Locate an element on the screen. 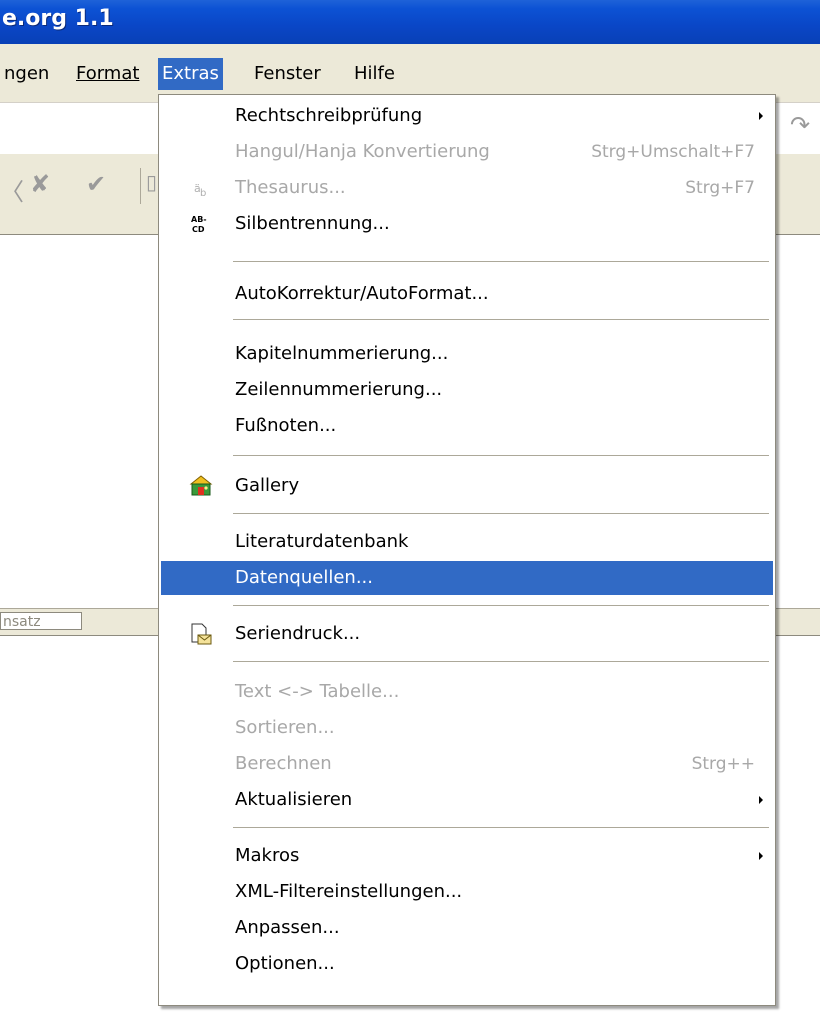  menu-item-gallery: Gallery is located at coordinates (467, 486).